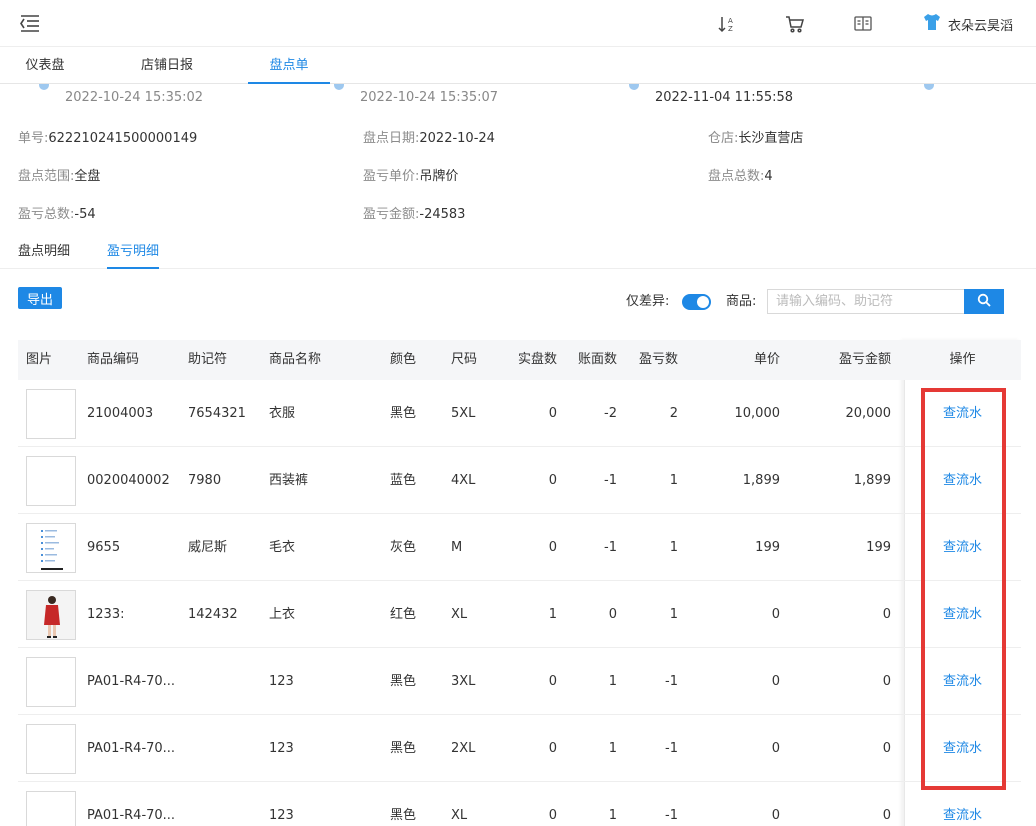 The height and width of the screenshot is (826, 1036). Describe the element at coordinates (730, 29) in the screenshot. I see `svg-text: Z` at that location.